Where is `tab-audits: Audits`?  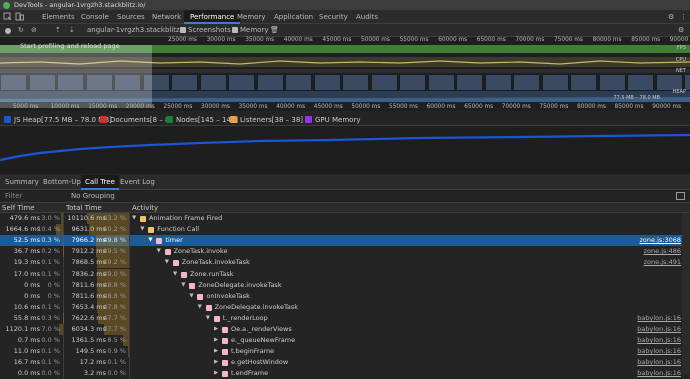 tab-audits: Audits is located at coordinates (367, 17).